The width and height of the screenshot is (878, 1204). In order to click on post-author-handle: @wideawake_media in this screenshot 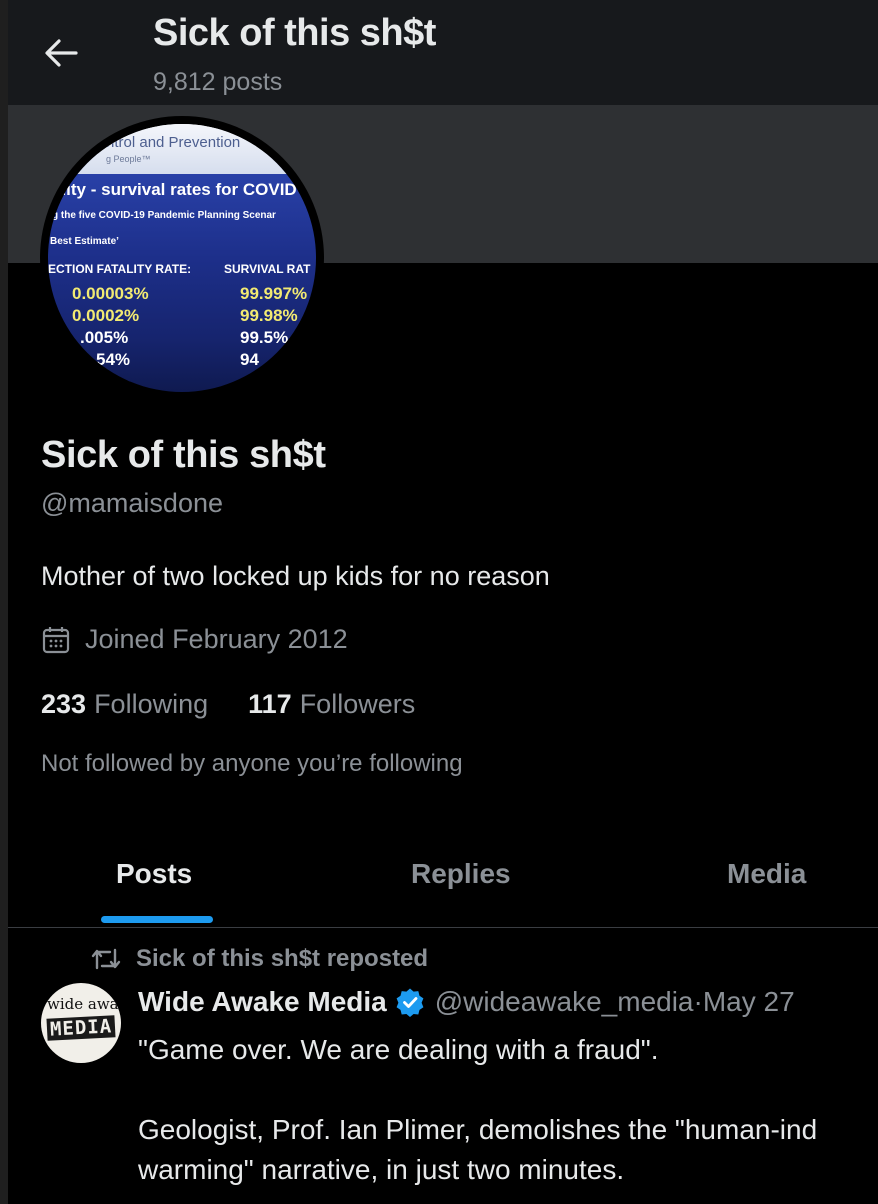, I will do `click(564, 1002)`.